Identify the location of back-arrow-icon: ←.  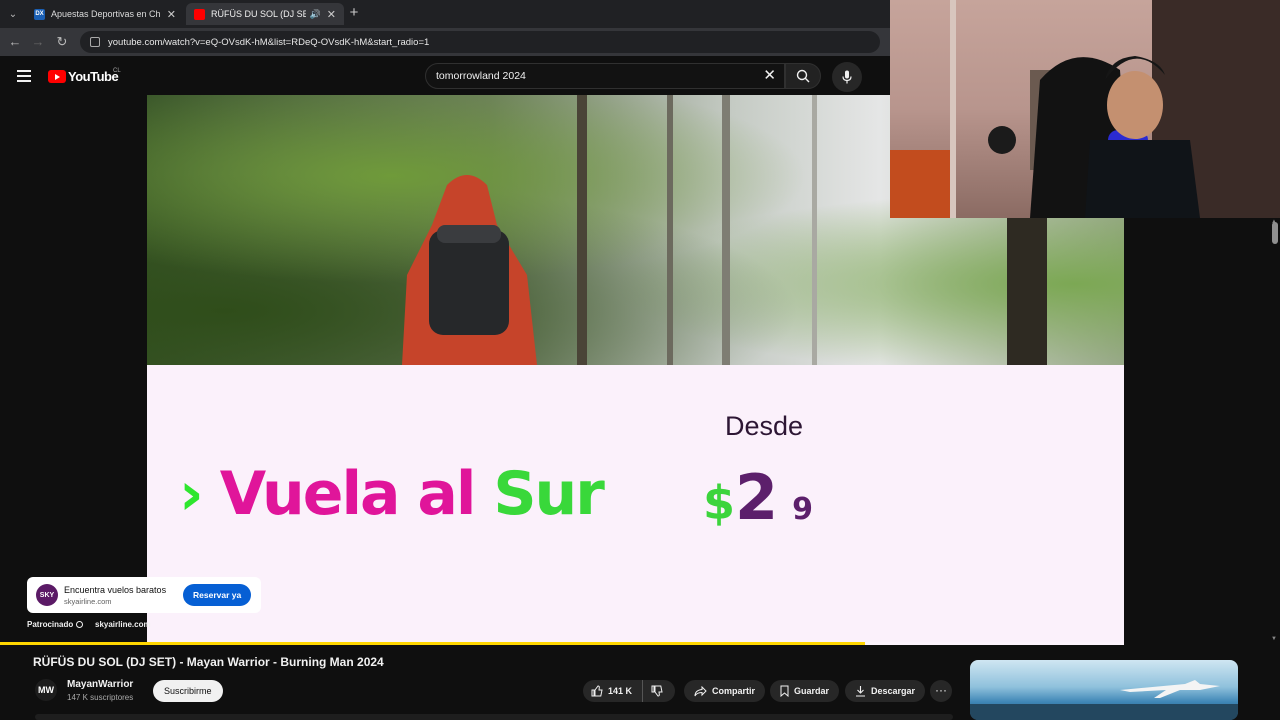
(15, 42).